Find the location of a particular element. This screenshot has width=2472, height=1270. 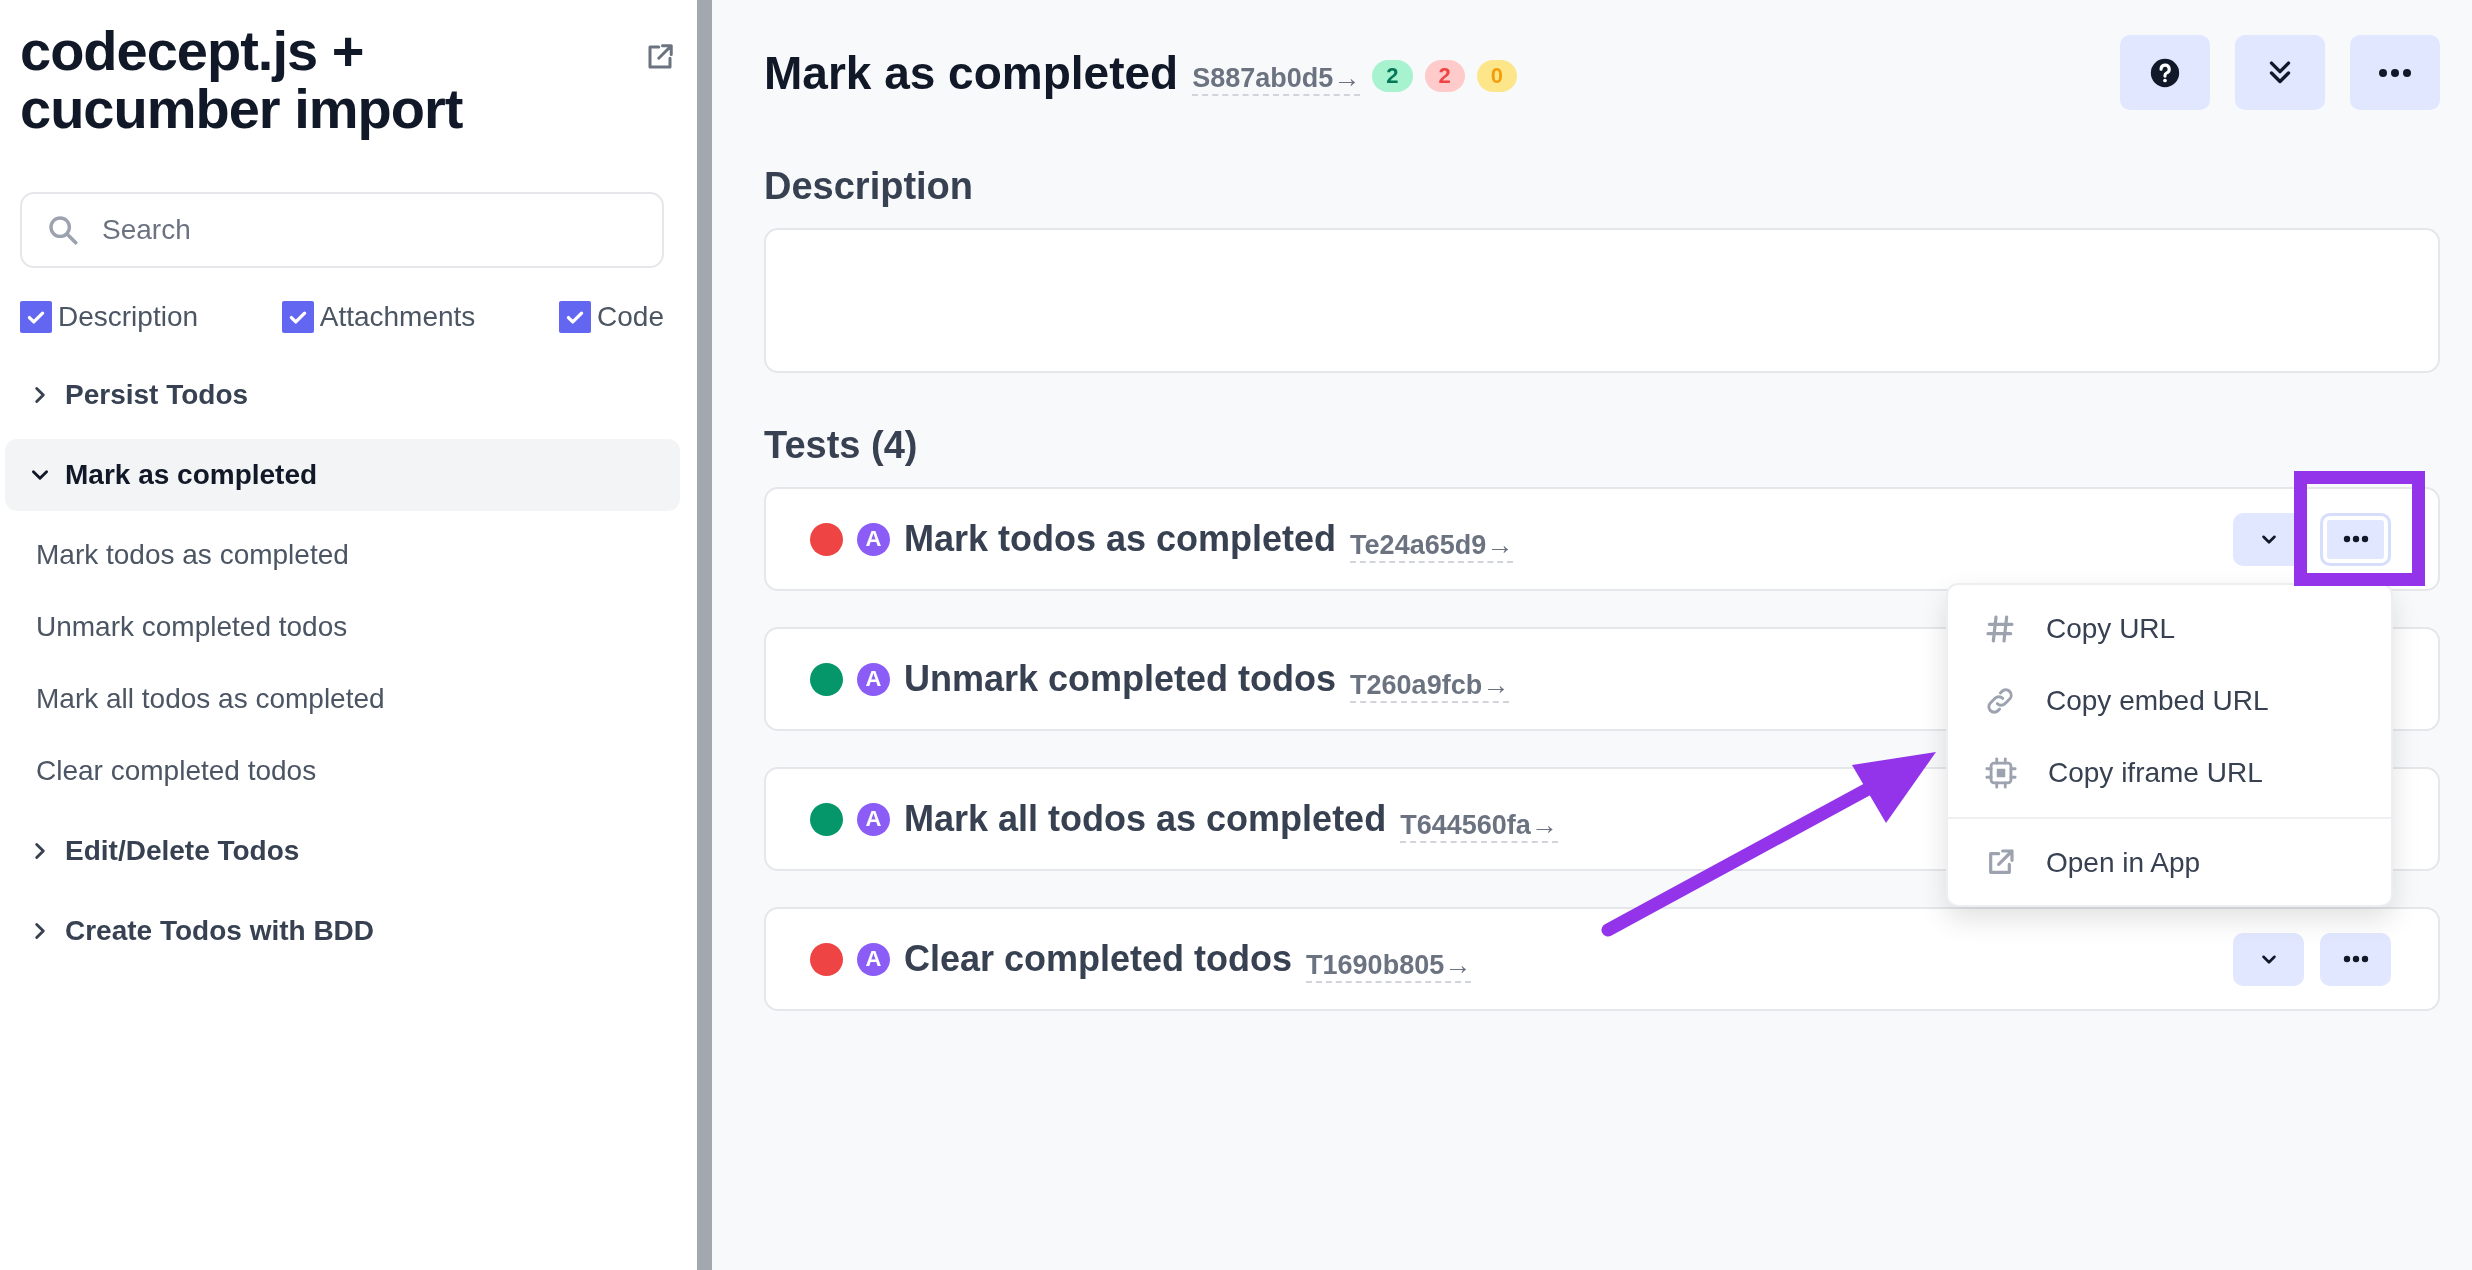

suite-id-link: S887ab0d5→ is located at coordinates (1276, 79).